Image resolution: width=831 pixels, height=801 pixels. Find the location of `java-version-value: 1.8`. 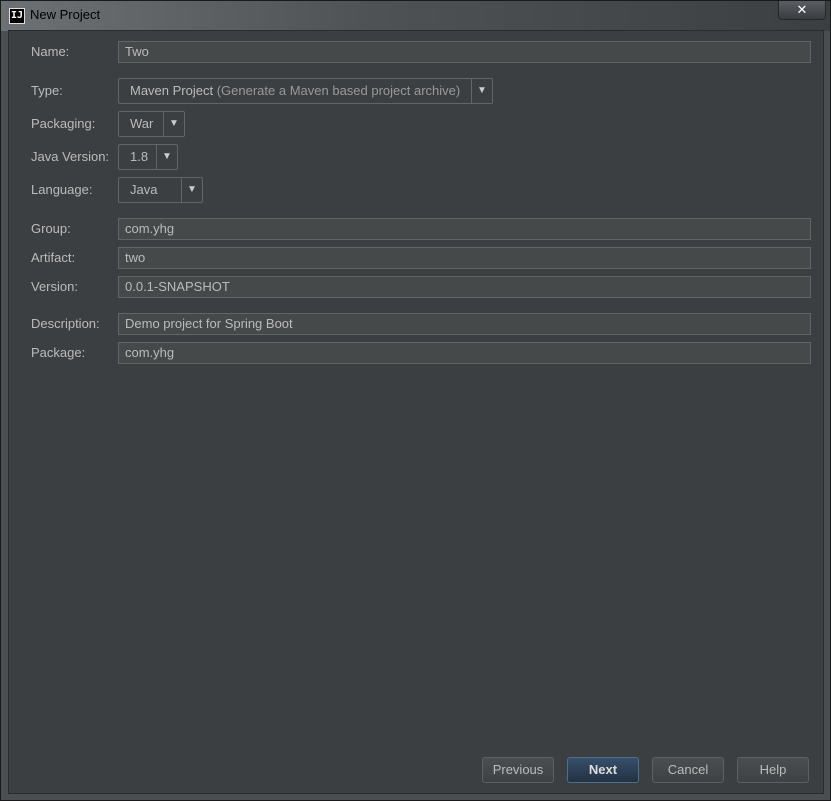

java-version-value: 1.8 is located at coordinates (139, 156).